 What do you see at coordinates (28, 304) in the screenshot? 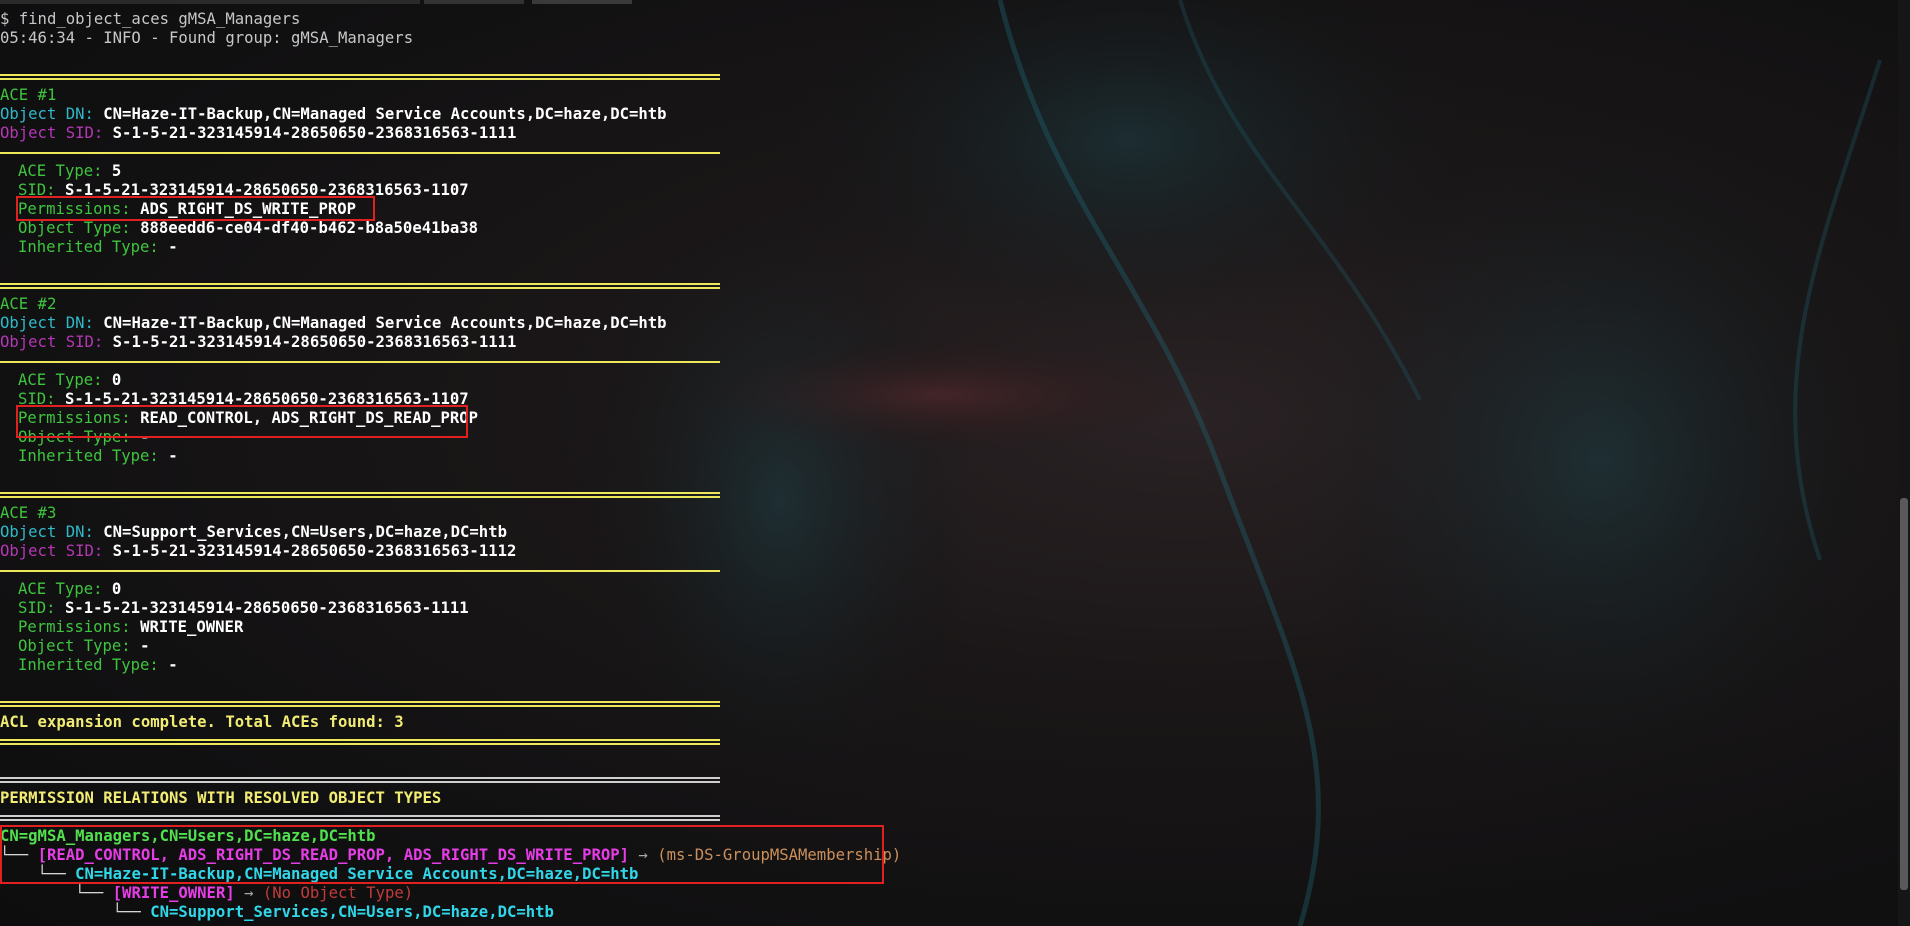
I see `ace-title: ACE #2` at bounding box center [28, 304].